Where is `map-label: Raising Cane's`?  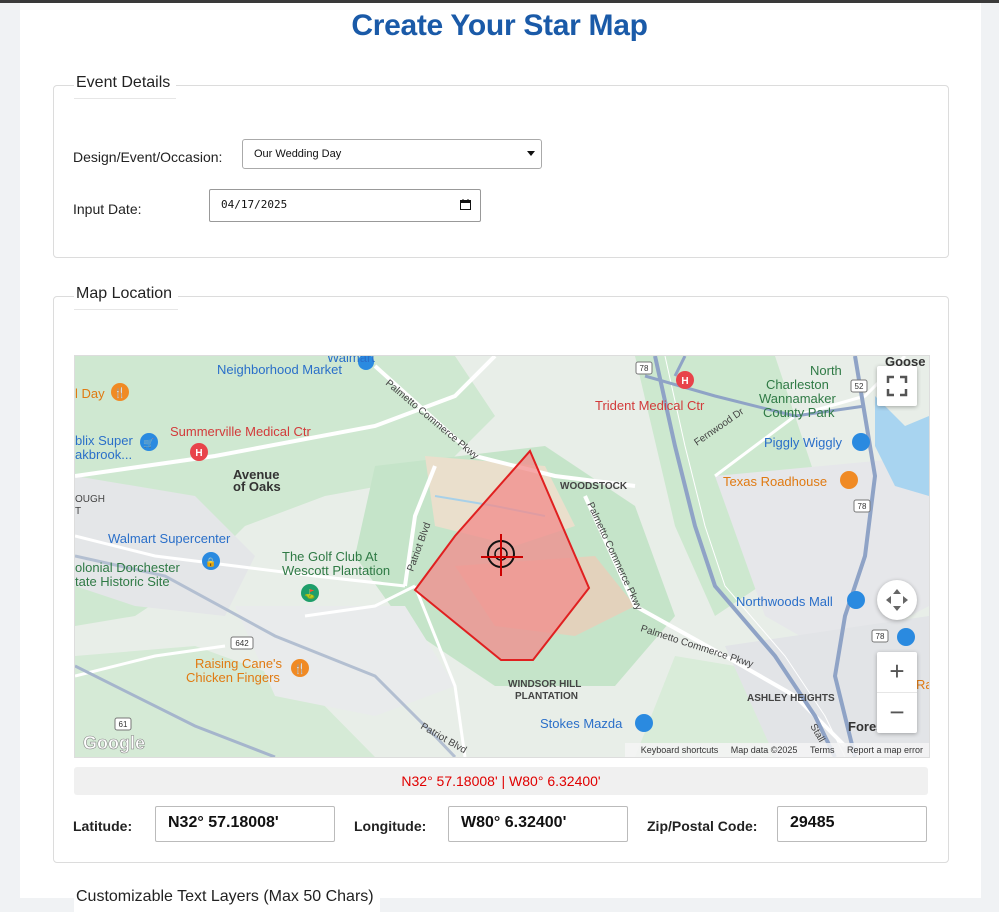
map-label: Raising Cane's is located at coordinates (239, 663).